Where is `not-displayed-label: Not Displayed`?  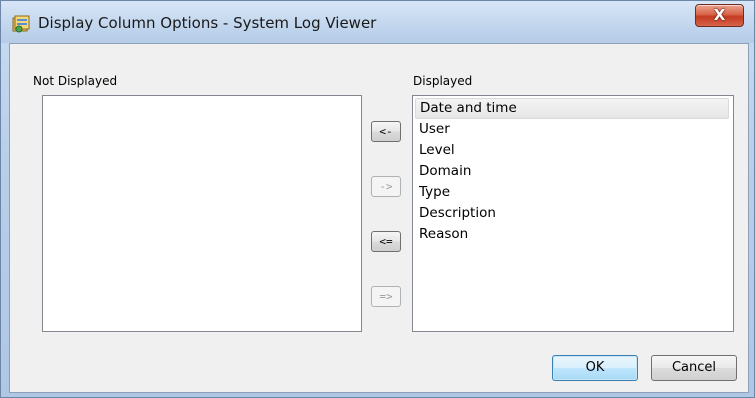 not-displayed-label: Not Displayed is located at coordinates (75, 81).